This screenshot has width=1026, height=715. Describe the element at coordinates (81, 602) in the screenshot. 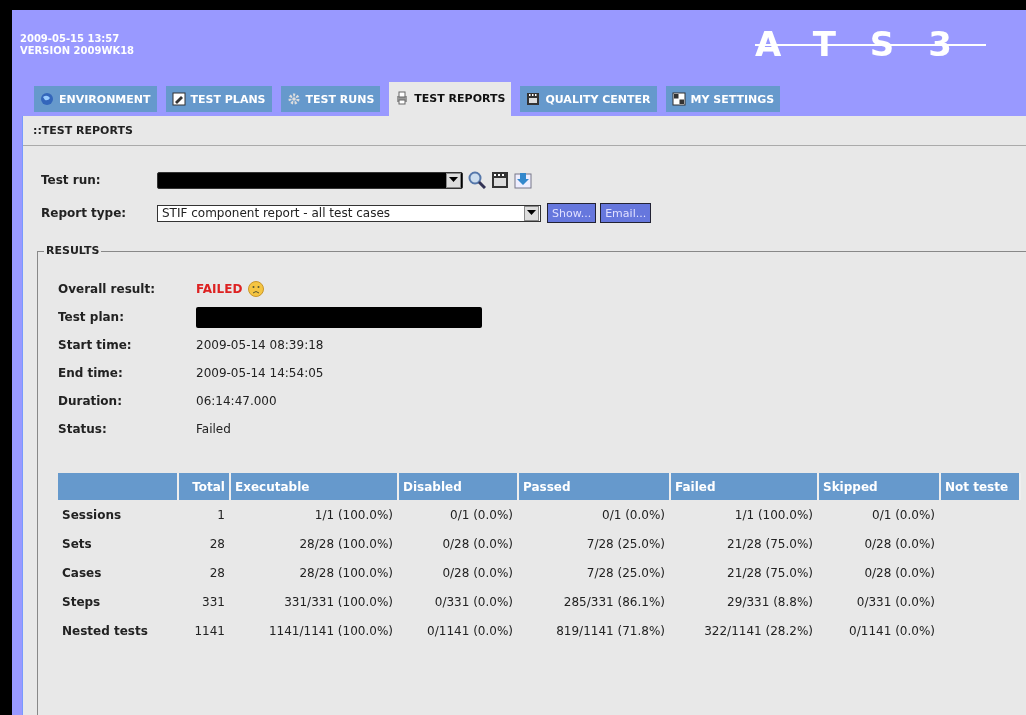

I see `row-label: Steps` at that location.